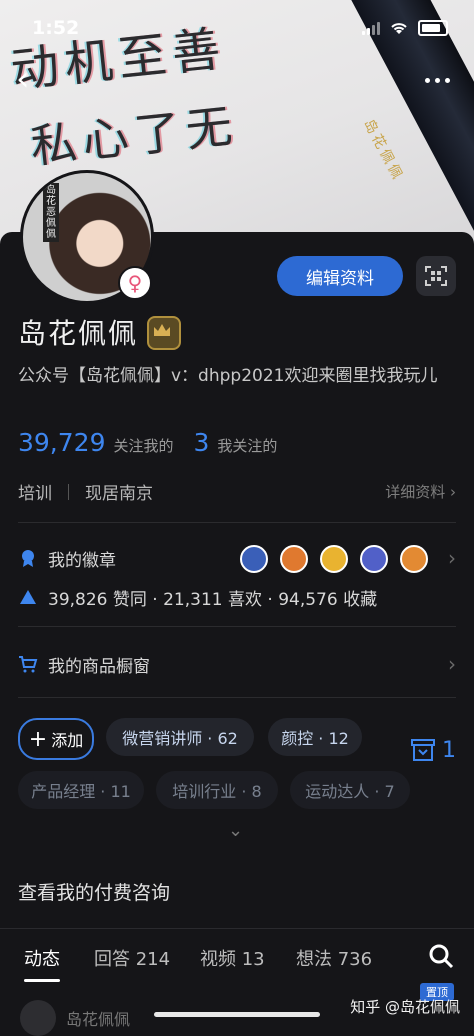 The width and height of the screenshot is (474, 1036). I want to click on feed-author: 岛花佩佩, so click(98, 1019).